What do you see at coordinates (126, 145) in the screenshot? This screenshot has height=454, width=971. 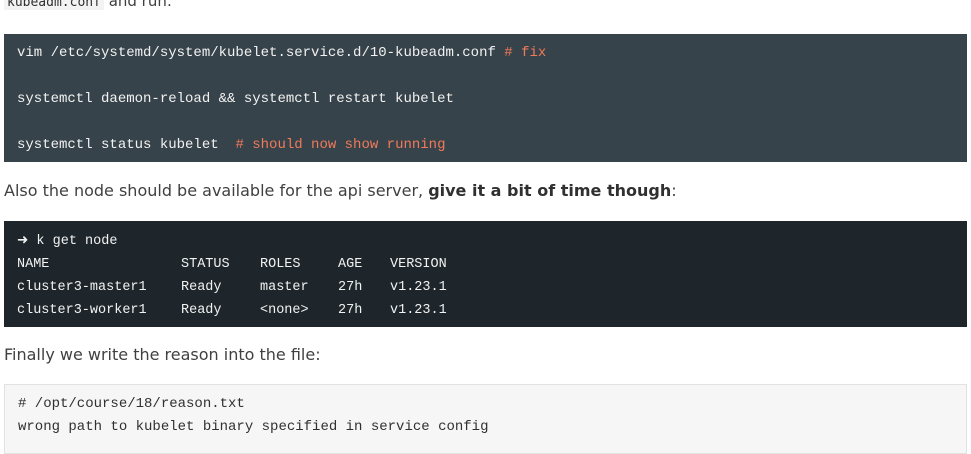 I see `code-line-systemctl-status: systemctl status kubelet` at bounding box center [126, 145].